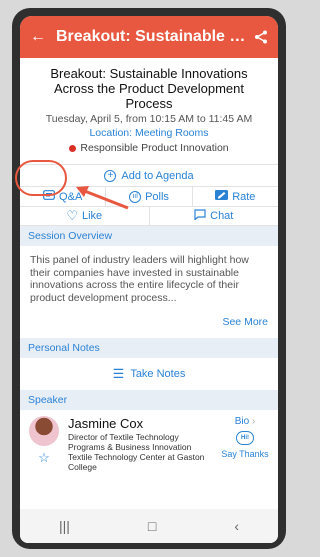  Describe the element at coordinates (43, 37) in the screenshot. I see `arrow-back-icon: ←` at that location.